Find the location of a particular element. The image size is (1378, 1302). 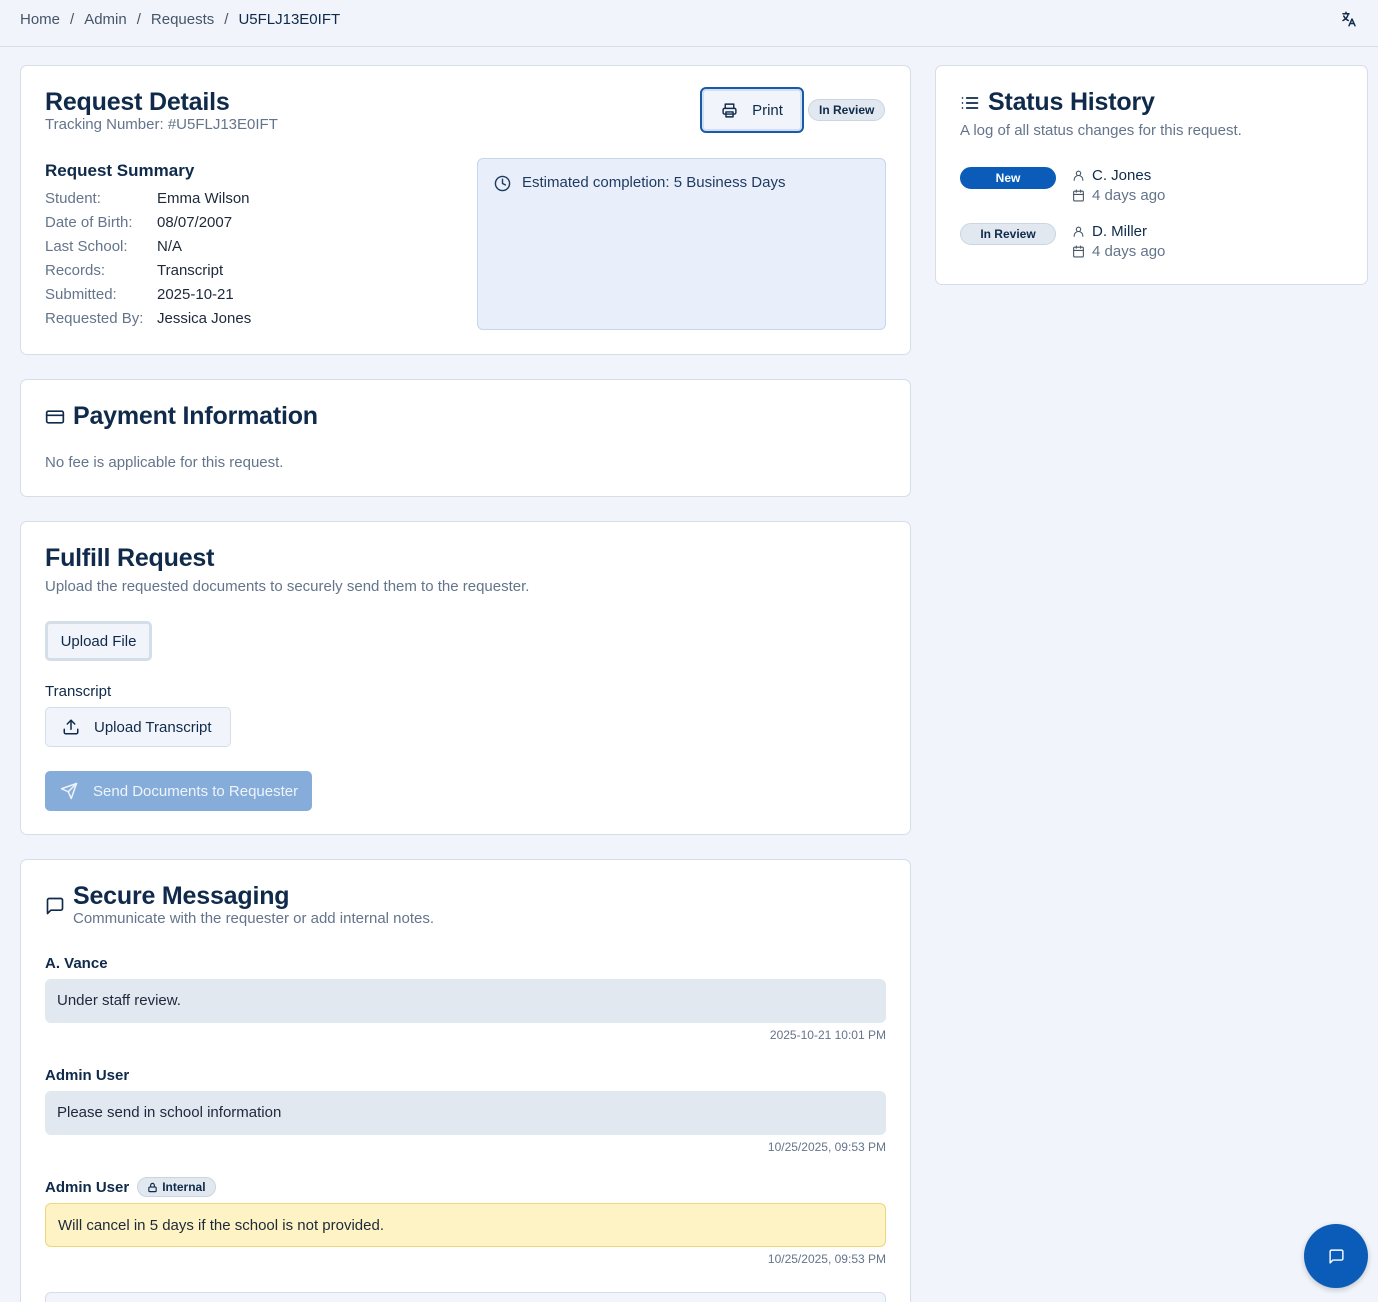

send-documents-button: Send Documents to Requester is located at coordinates (178, 791).